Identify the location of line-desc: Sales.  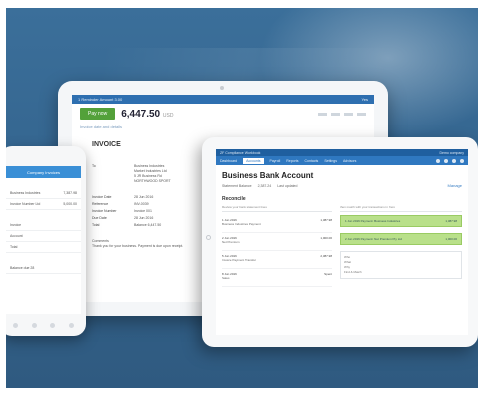
(226, 278).